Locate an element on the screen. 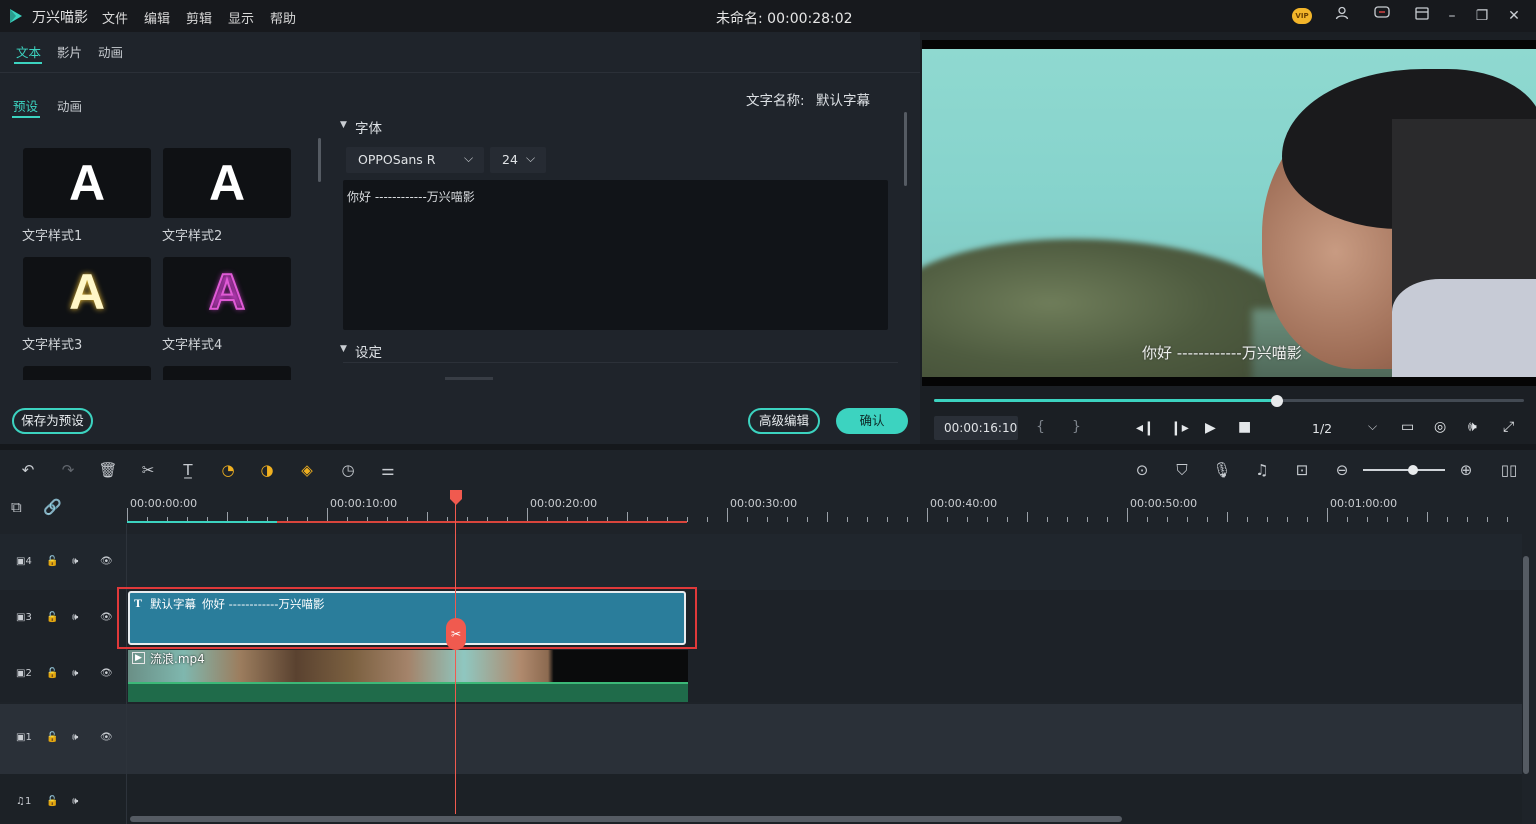  volume-icon: 🕪 is located at coordinates (1472, 427).